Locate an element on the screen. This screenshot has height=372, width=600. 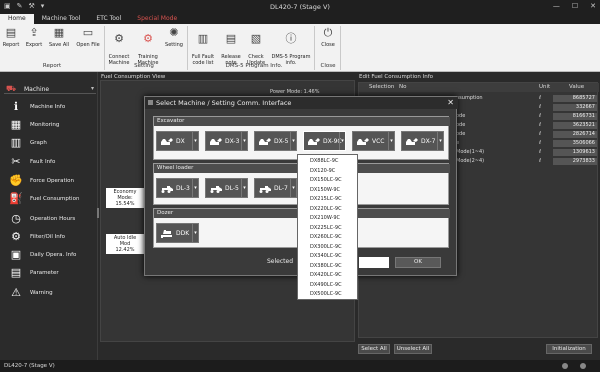
table-header: Selection No Unit Value is located at coordinates (479, 87).